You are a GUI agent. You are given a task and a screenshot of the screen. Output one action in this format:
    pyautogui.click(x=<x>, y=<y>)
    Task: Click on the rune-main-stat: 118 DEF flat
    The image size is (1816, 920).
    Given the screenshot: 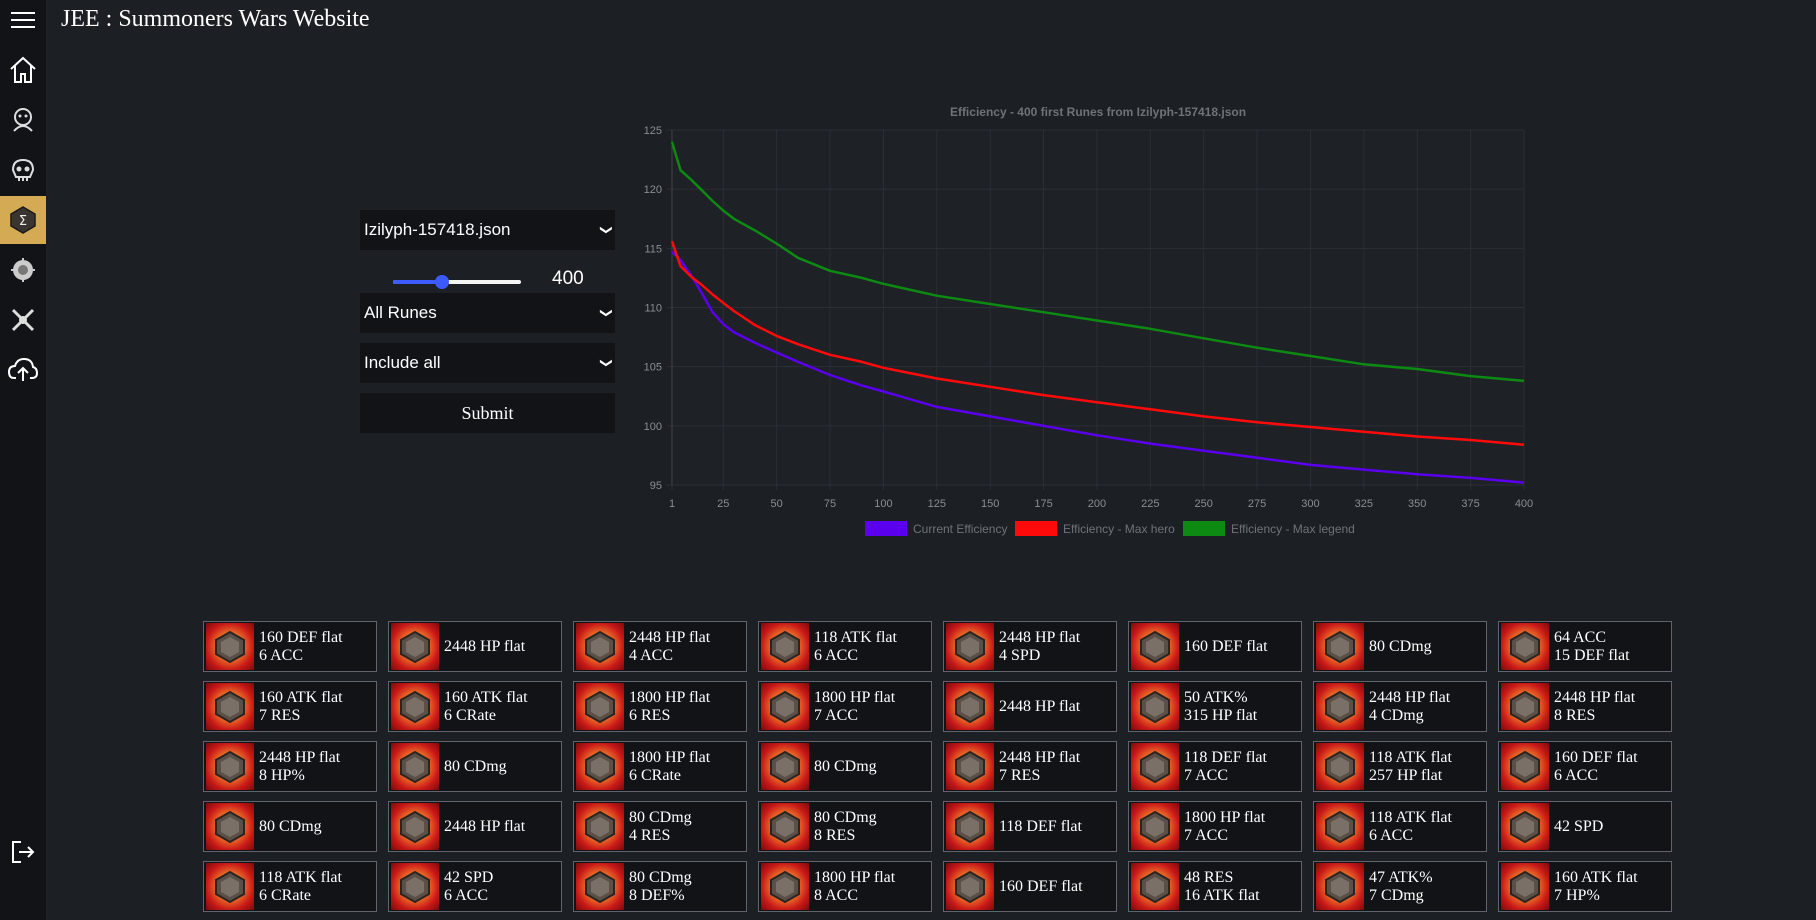 What is the action you would take?
    pyautogui.click(x=1225, y=757)
    